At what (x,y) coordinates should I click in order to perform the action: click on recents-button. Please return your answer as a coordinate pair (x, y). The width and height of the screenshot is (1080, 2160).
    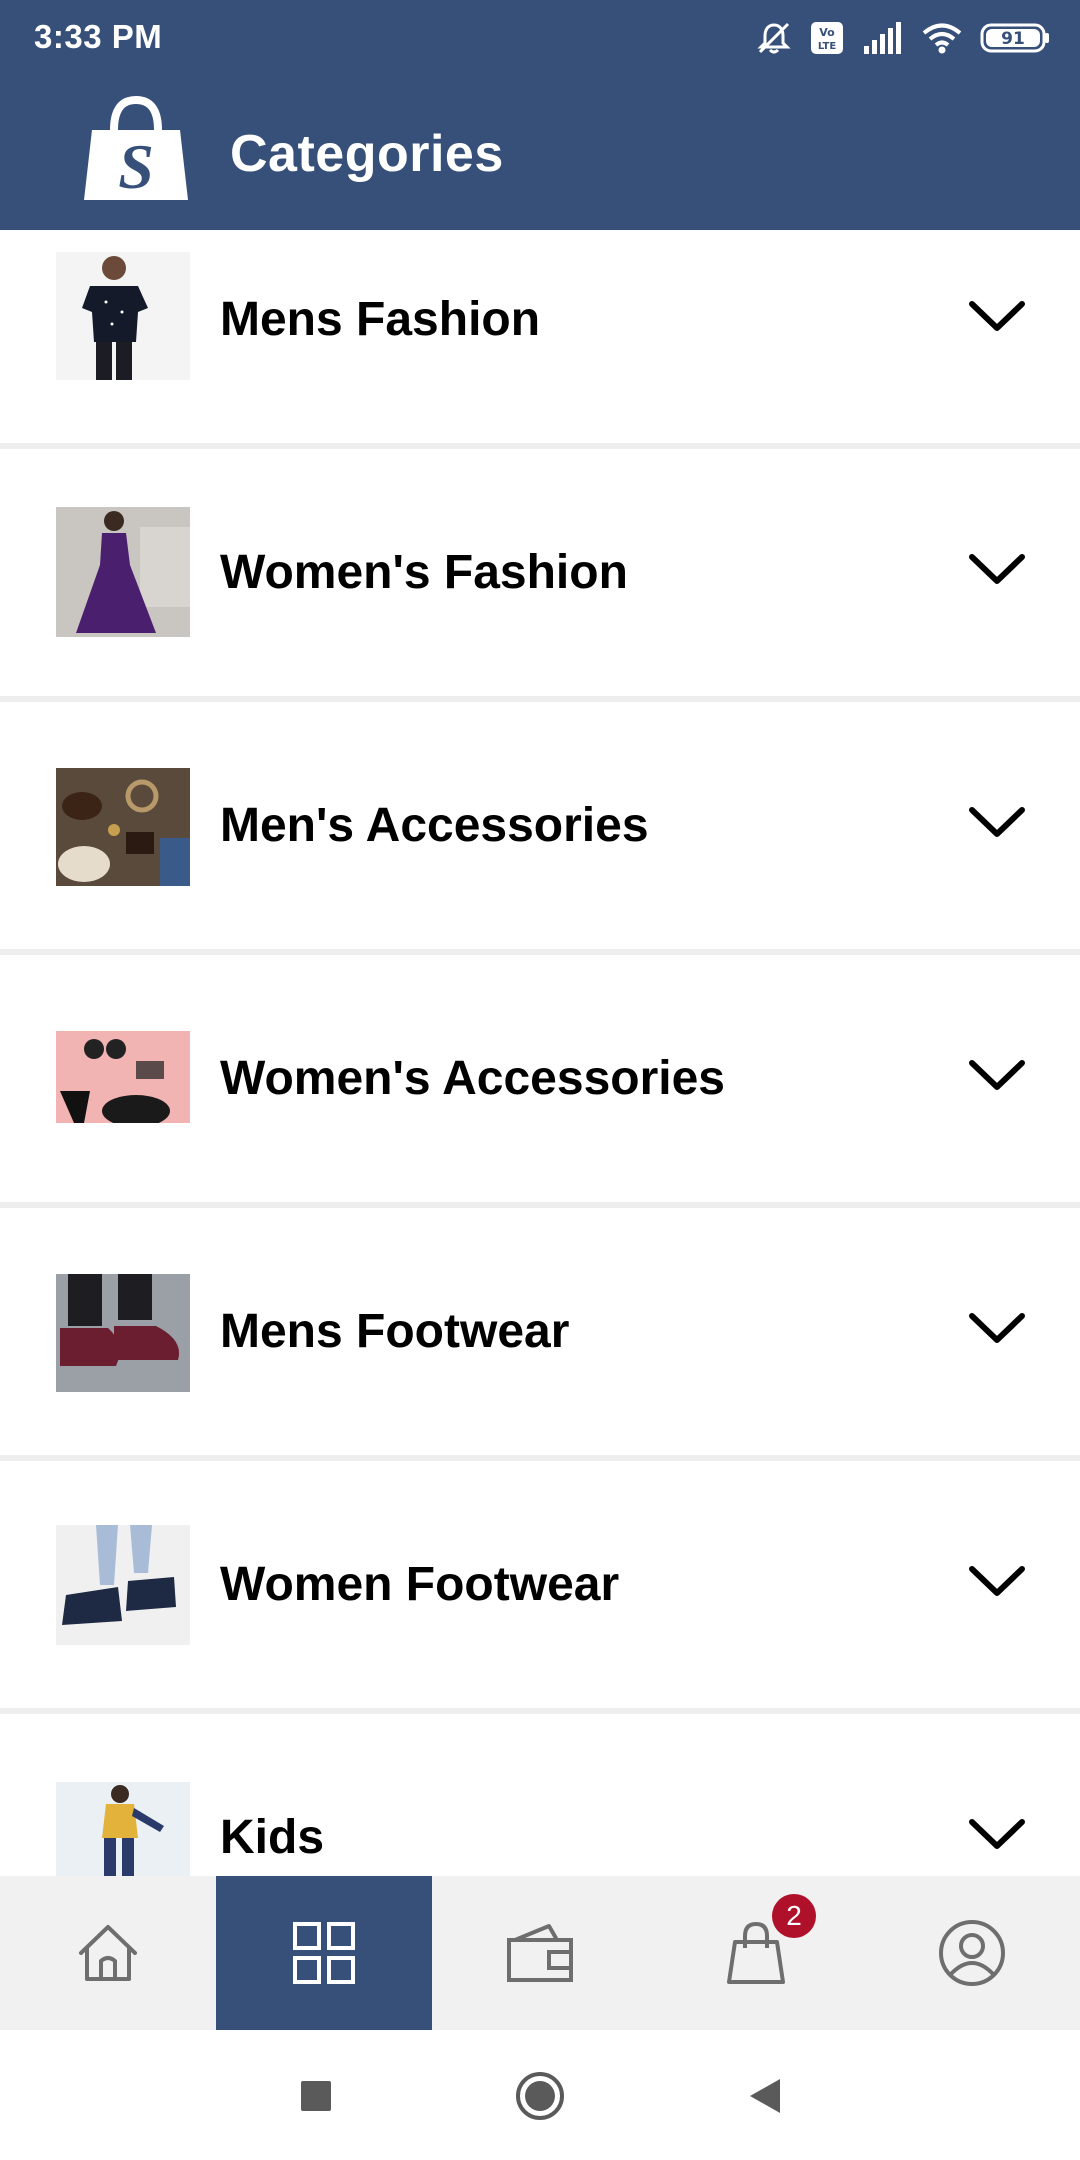
    Looking at the image, I should click on (316, 2096).